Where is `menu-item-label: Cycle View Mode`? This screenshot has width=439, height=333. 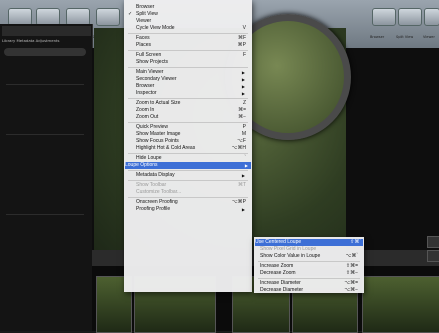 menu-item-label: Cycle View Mode is located at coordinates (155, 28).